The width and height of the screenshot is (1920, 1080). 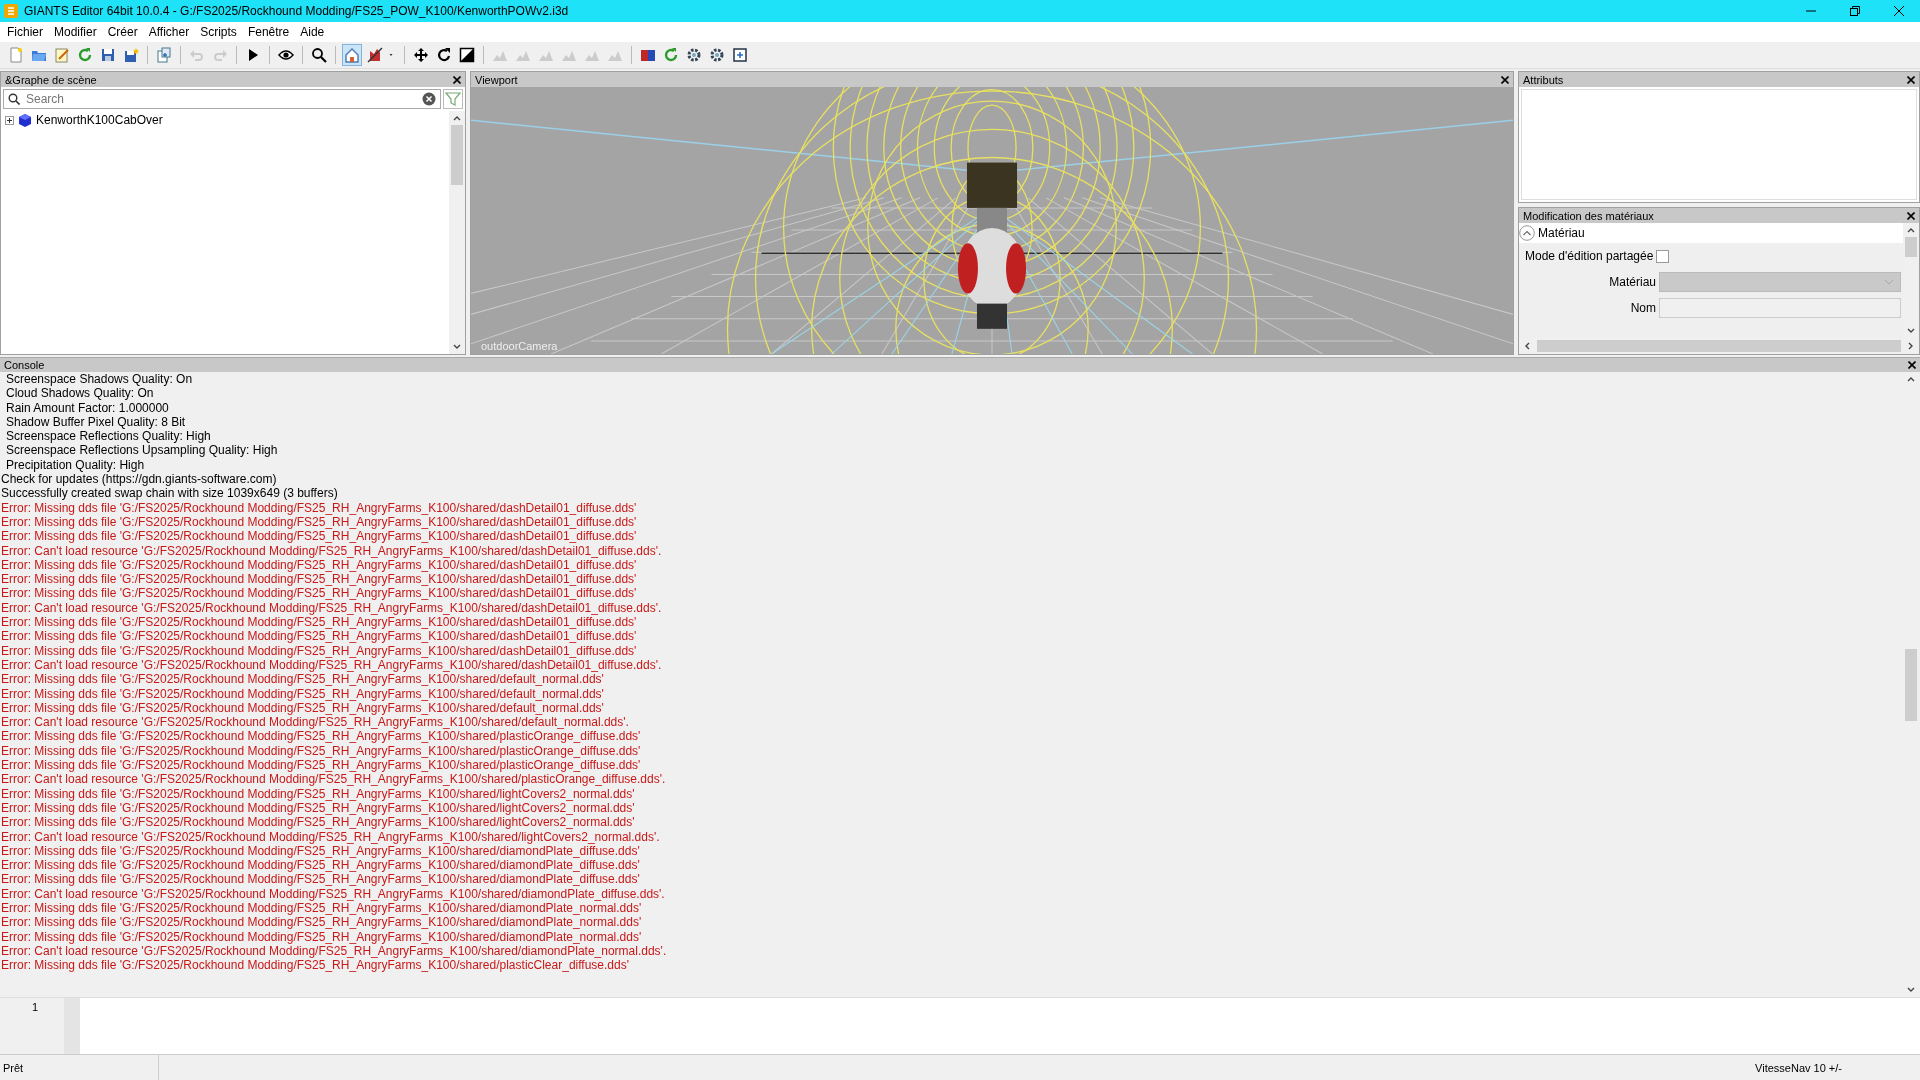 What do you see at coordinates (330, 836) in the screenshot?
I see `error-line: Error: Can't load resource 'G:/FS2025/Rockhound Modding/FS25_RH_AngryFarms_K100/shared/lightCovers2_normal.dds'.` at bounding box center [330, 836].